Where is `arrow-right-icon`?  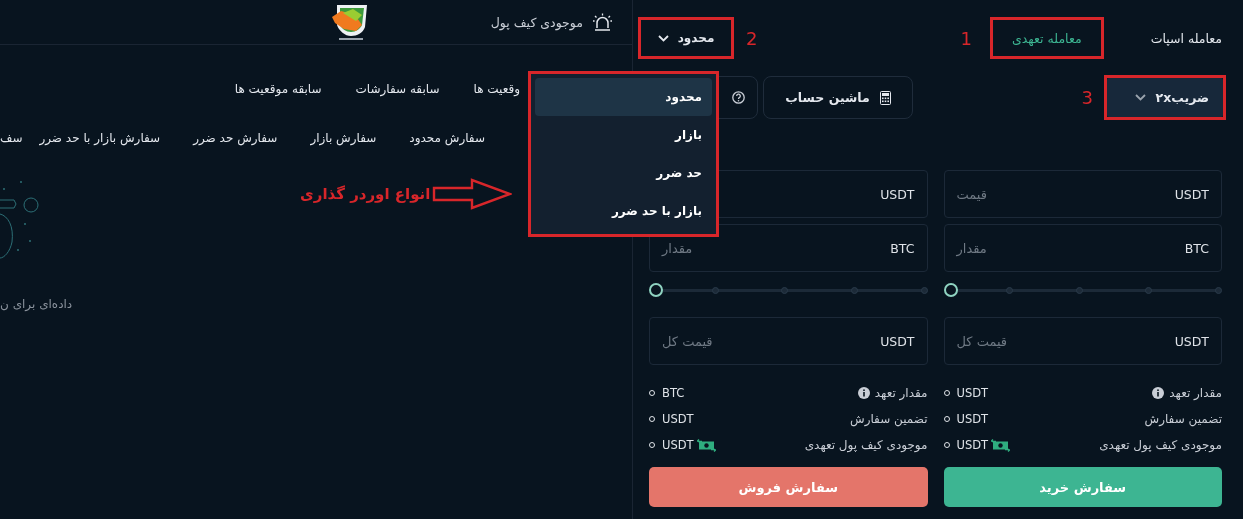
arrow-right-icon is located at coordinates (472, 194).